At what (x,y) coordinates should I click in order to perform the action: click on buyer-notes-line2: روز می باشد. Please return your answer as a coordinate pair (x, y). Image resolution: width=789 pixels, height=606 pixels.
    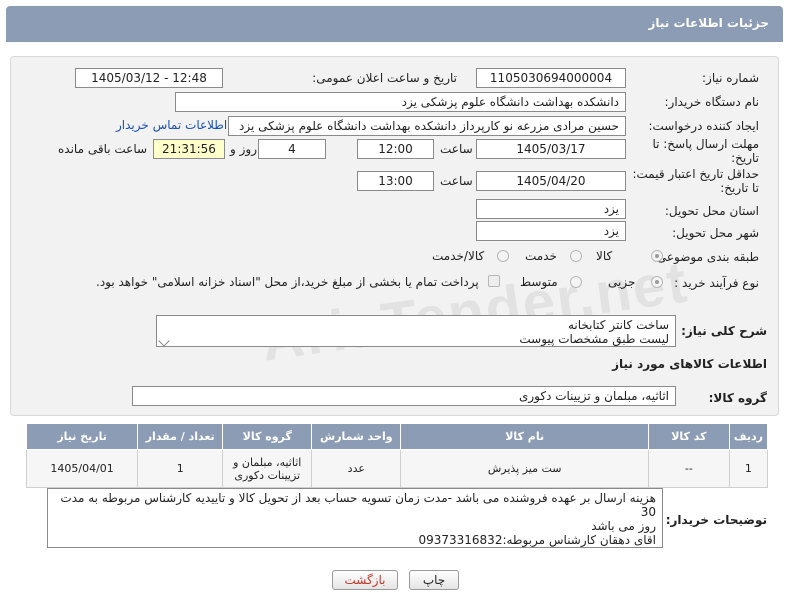
    Looking at the image, I should click on (623, 526).